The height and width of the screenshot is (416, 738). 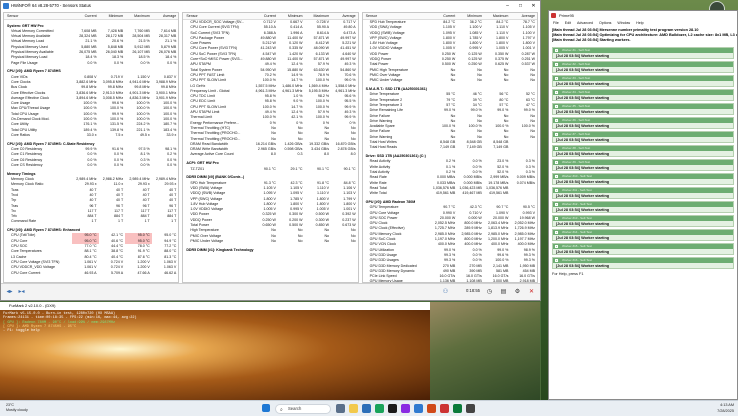 I want to click on sensor-value: No, so click(x=479, y=80).